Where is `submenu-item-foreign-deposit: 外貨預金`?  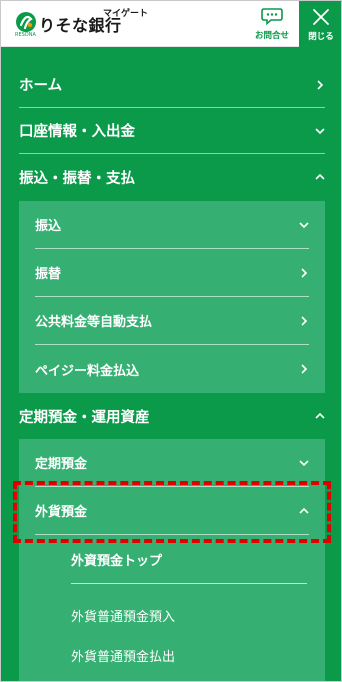
submenu-item-foreign-deposit: 外貨預金 is located at coordinates (172, 511).